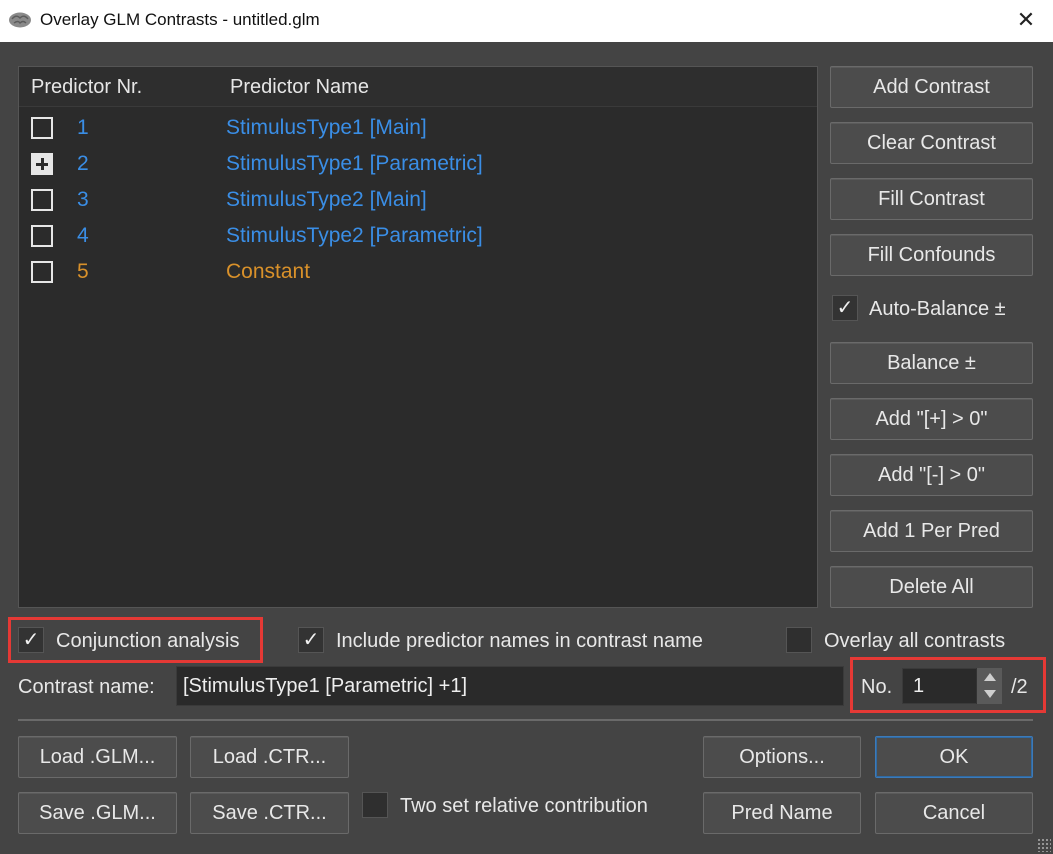  Describe the element at coordinates (524, 806) in the screenshot. I see `two-set-label: Two set relative contribution` at that location.